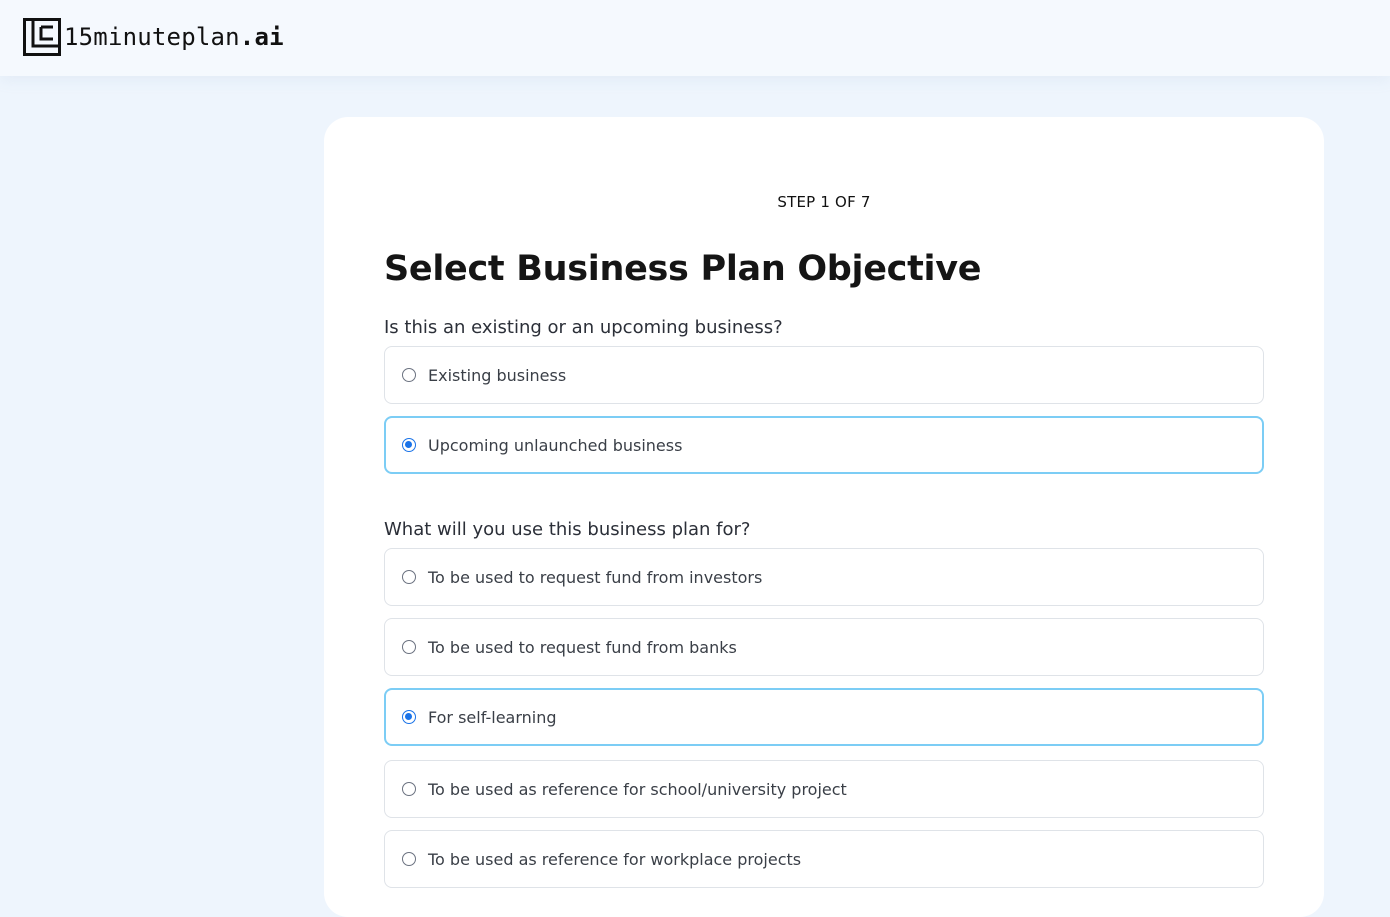 This screenshot has height=917, width=1390. What do you see at coordinates (824, 445) in the screenshot?
I see `option-upcoming-business: Upcoming unlaunched business` at bounding box center [824, 445].